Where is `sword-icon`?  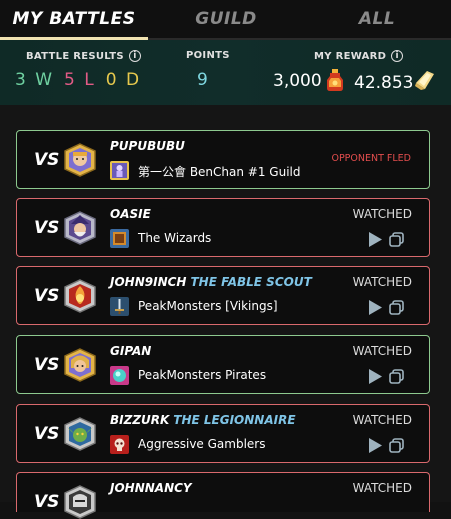 sword-icon is located at coordinates (119, 306).